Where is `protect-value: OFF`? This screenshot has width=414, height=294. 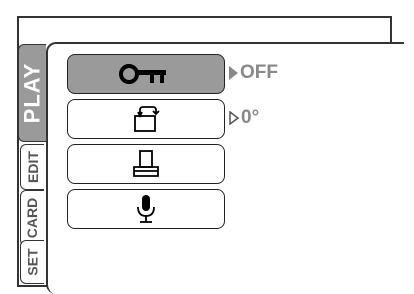
protect-value: OFF is located at coordinates (253, 73).